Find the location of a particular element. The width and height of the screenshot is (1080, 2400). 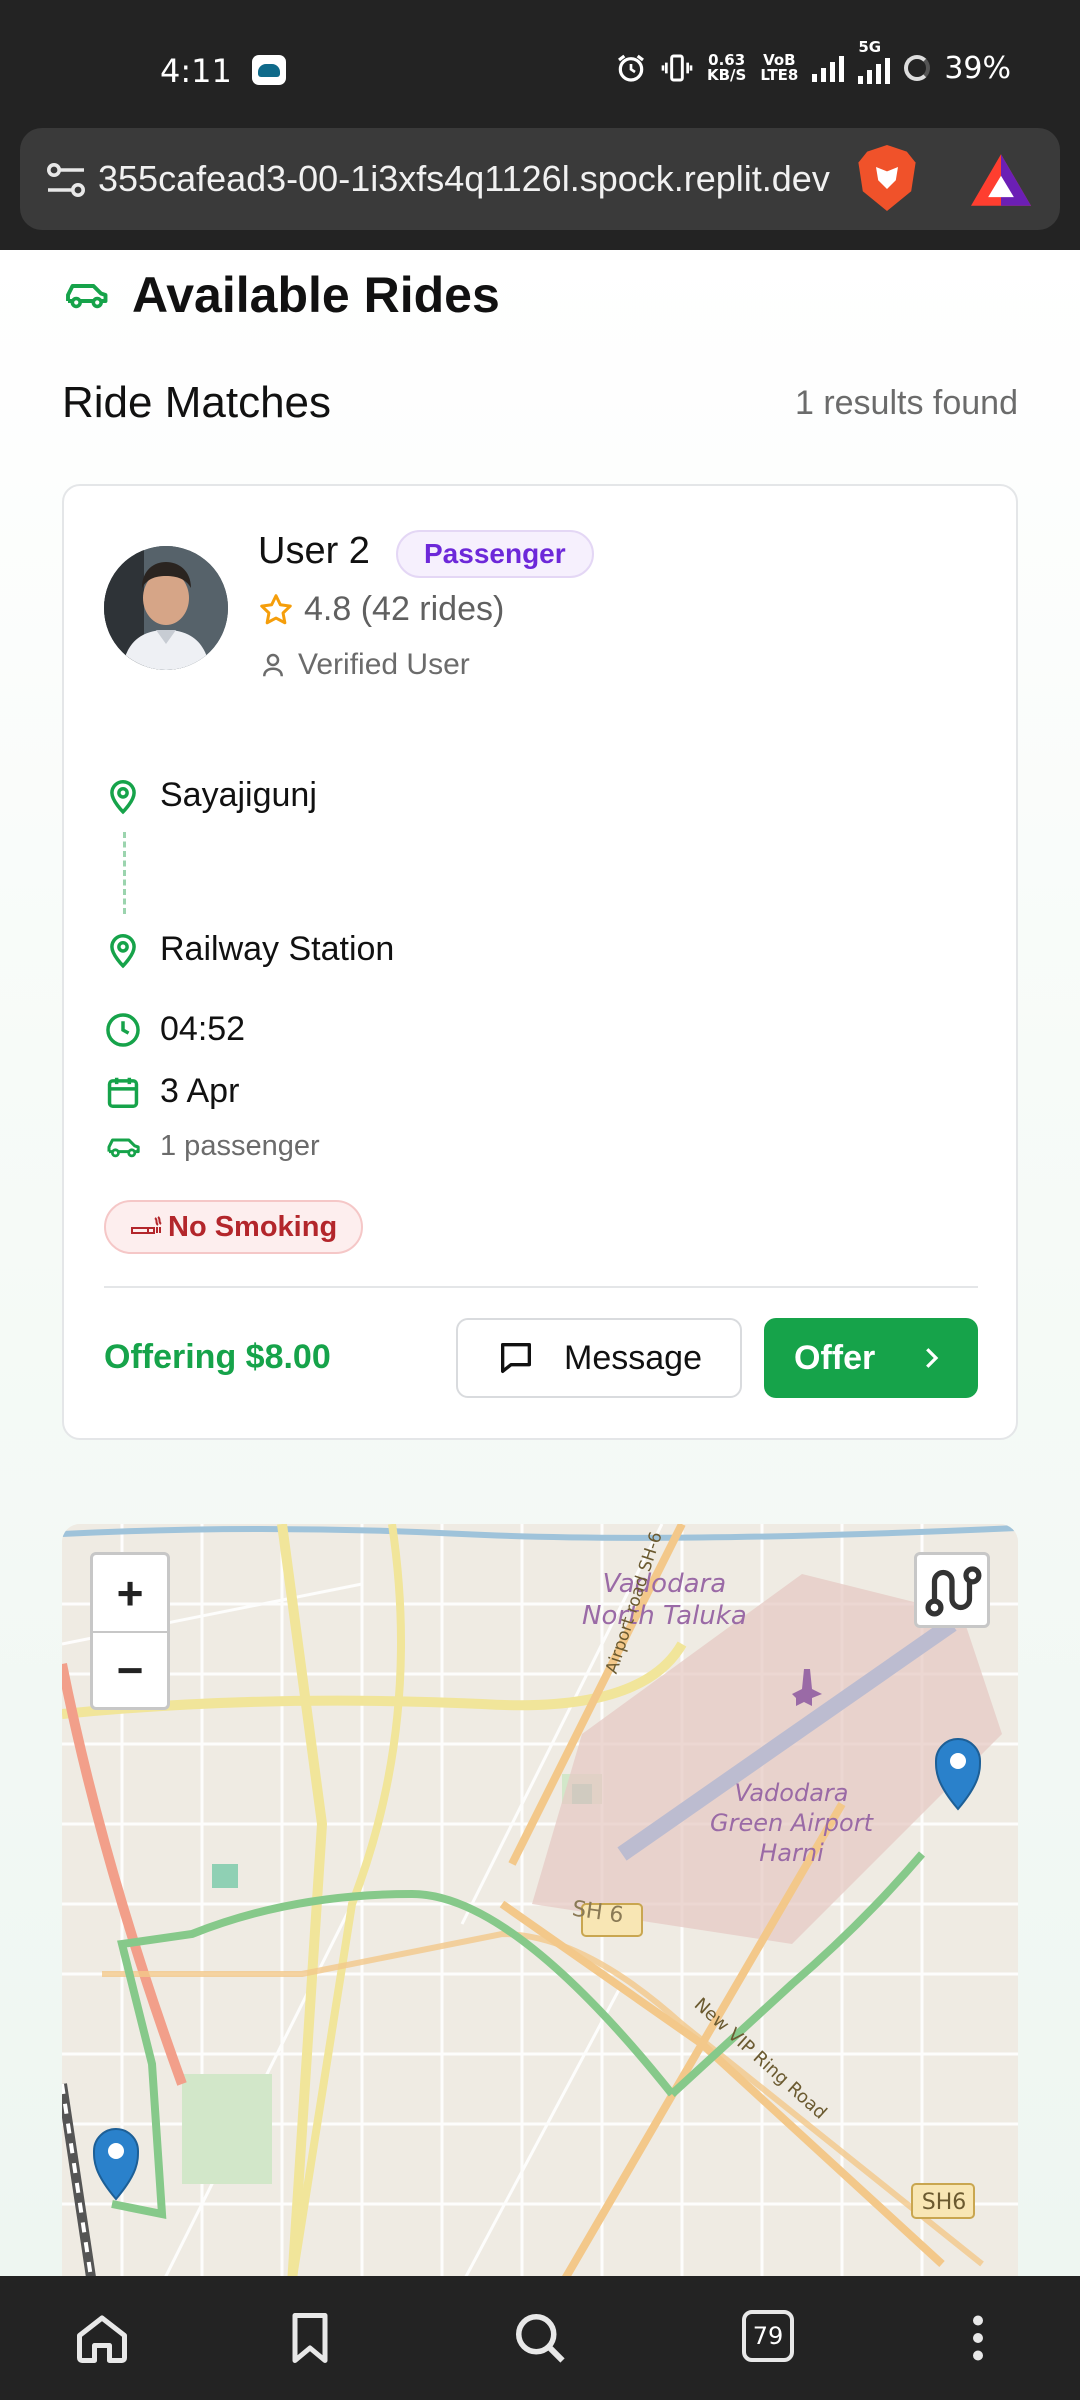

message-button: Message is located at coordinates (599, 1358).